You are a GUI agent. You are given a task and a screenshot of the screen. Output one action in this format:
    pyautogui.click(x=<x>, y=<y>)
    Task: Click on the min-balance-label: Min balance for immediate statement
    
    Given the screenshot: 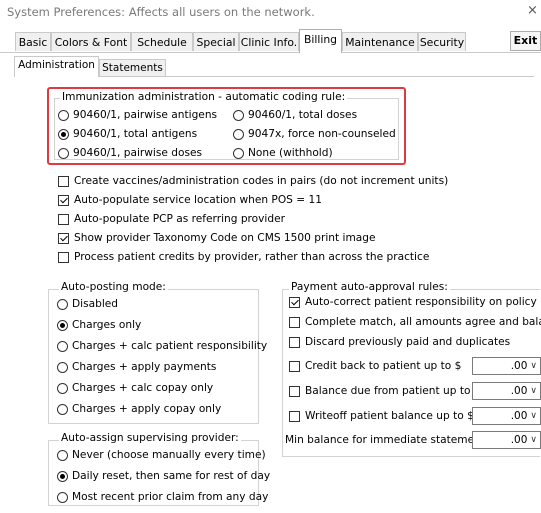 What is the action you would take?
    pyautogui.click(x=385, y=440)
    